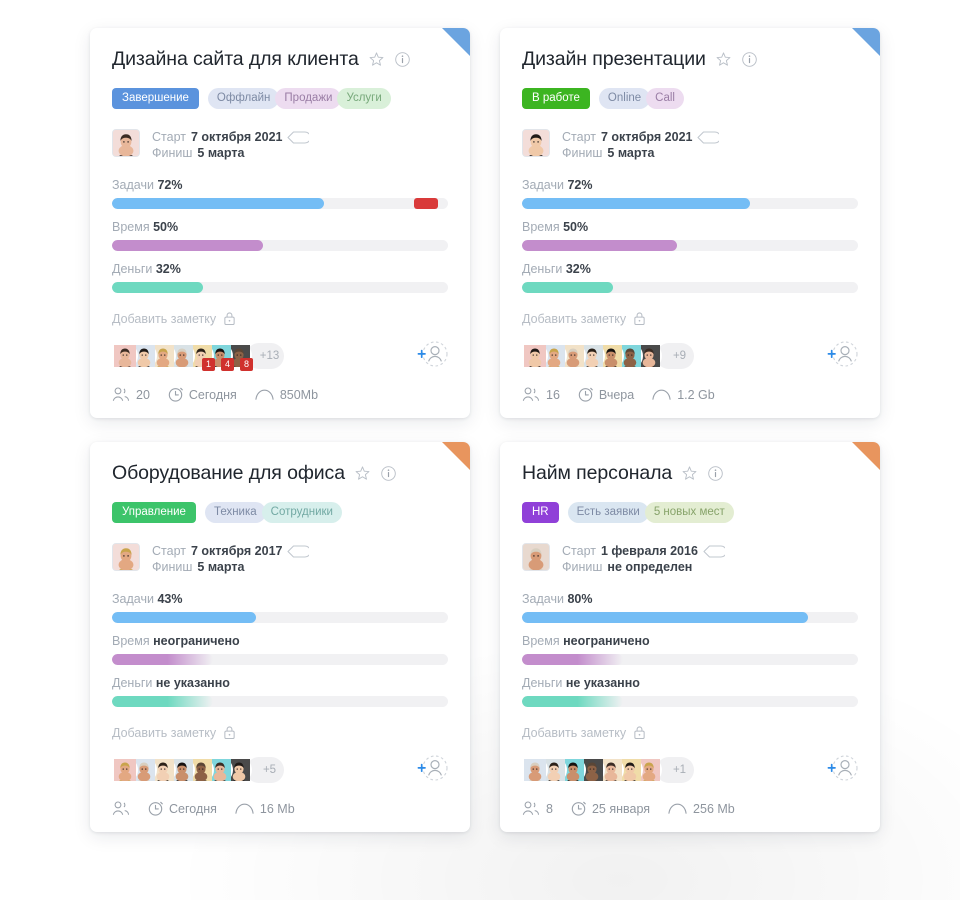  I want to click on status-tag: В работе, so click(556, 98).